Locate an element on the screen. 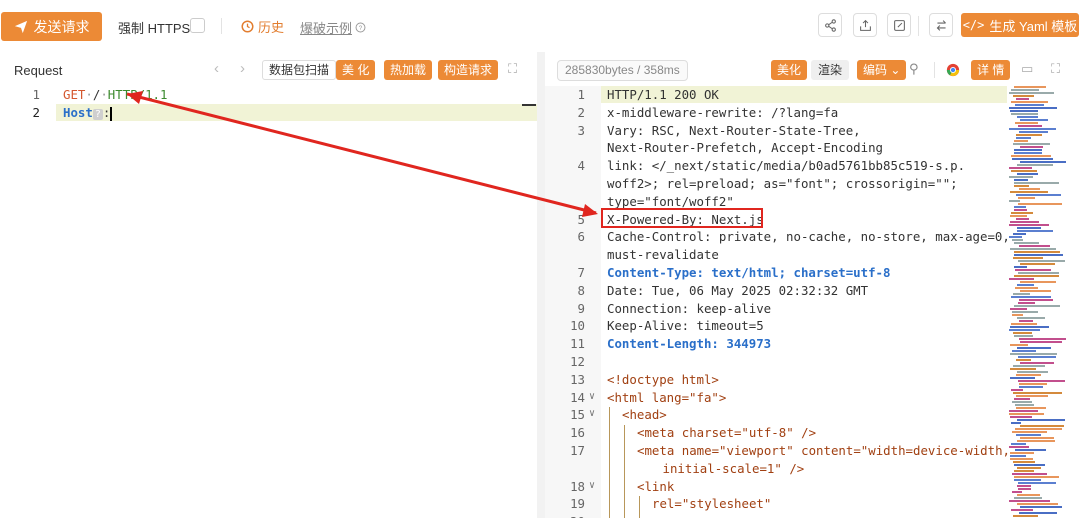 This screenshot has width=1080, height=518. packet-scan-button: 数据包扫描 is located at coordinates (299, 70).